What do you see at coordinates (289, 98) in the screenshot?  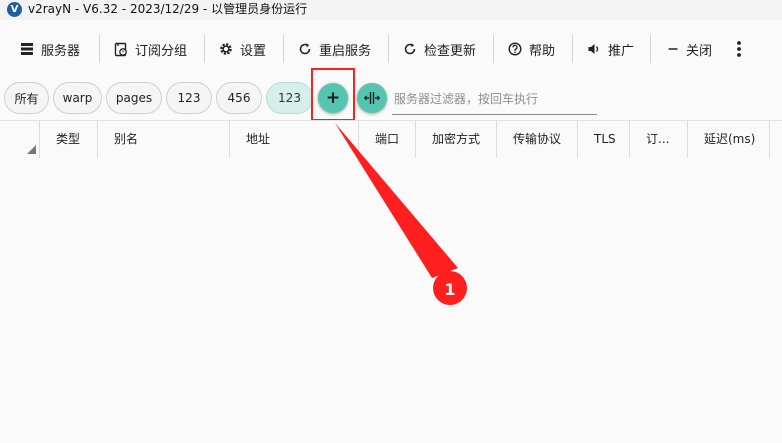 I see `filter-chip-123-selected: 123` at bounding box center [289, 98].